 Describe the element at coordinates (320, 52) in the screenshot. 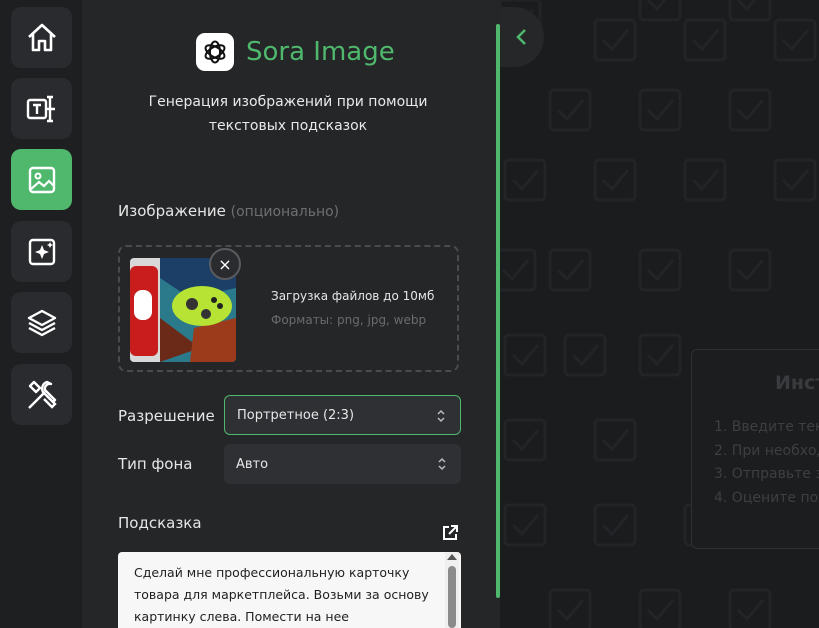

I see `brand-name: Sora Image` at that location.